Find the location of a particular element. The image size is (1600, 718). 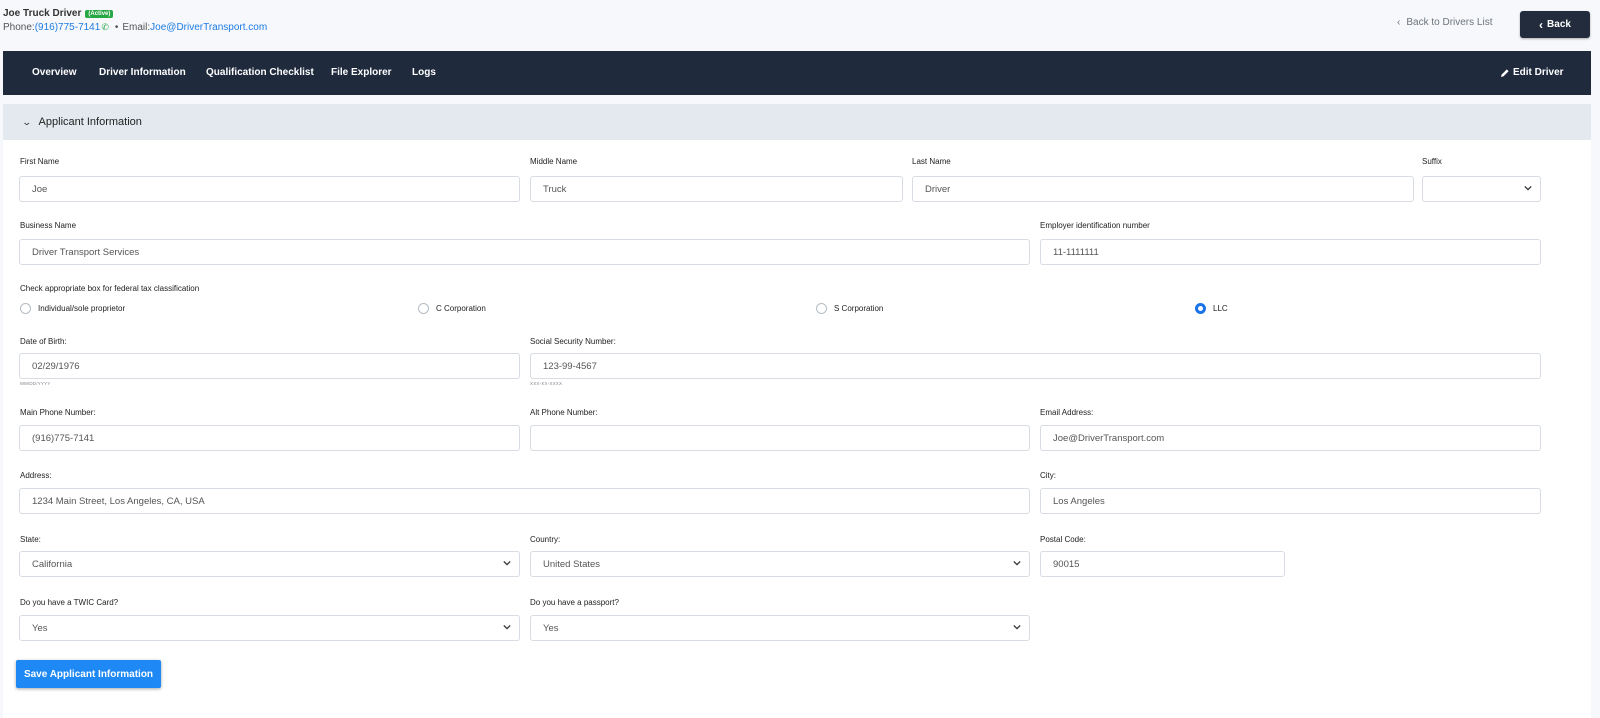

alt-phone-field is located at coordinates (780, 438).